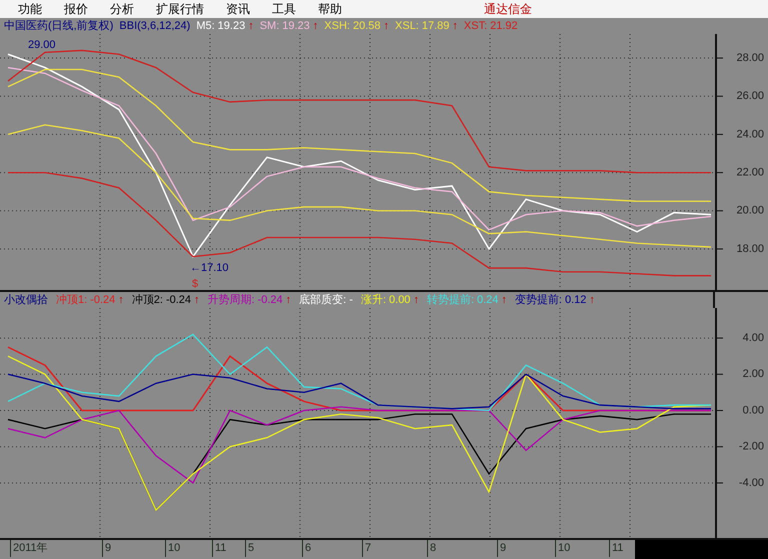 This screenshot has height=559, width=768. What do you see at coordinates (76, 9) in the screenshot?
I see `menu-item: 报价` at bounding box center [76, 9].